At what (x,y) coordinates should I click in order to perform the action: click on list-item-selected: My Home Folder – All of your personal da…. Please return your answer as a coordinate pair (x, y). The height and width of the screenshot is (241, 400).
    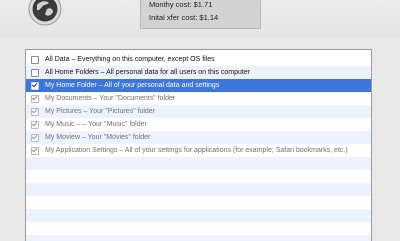
    Looking at the image, I should click on (198, 85).